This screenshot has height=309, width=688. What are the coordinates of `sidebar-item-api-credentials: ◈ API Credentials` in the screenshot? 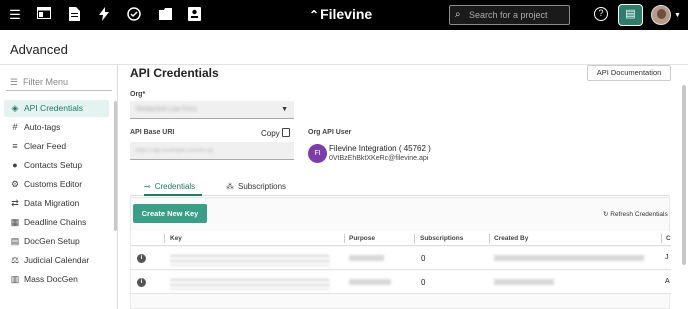 It's located at (56, 108).